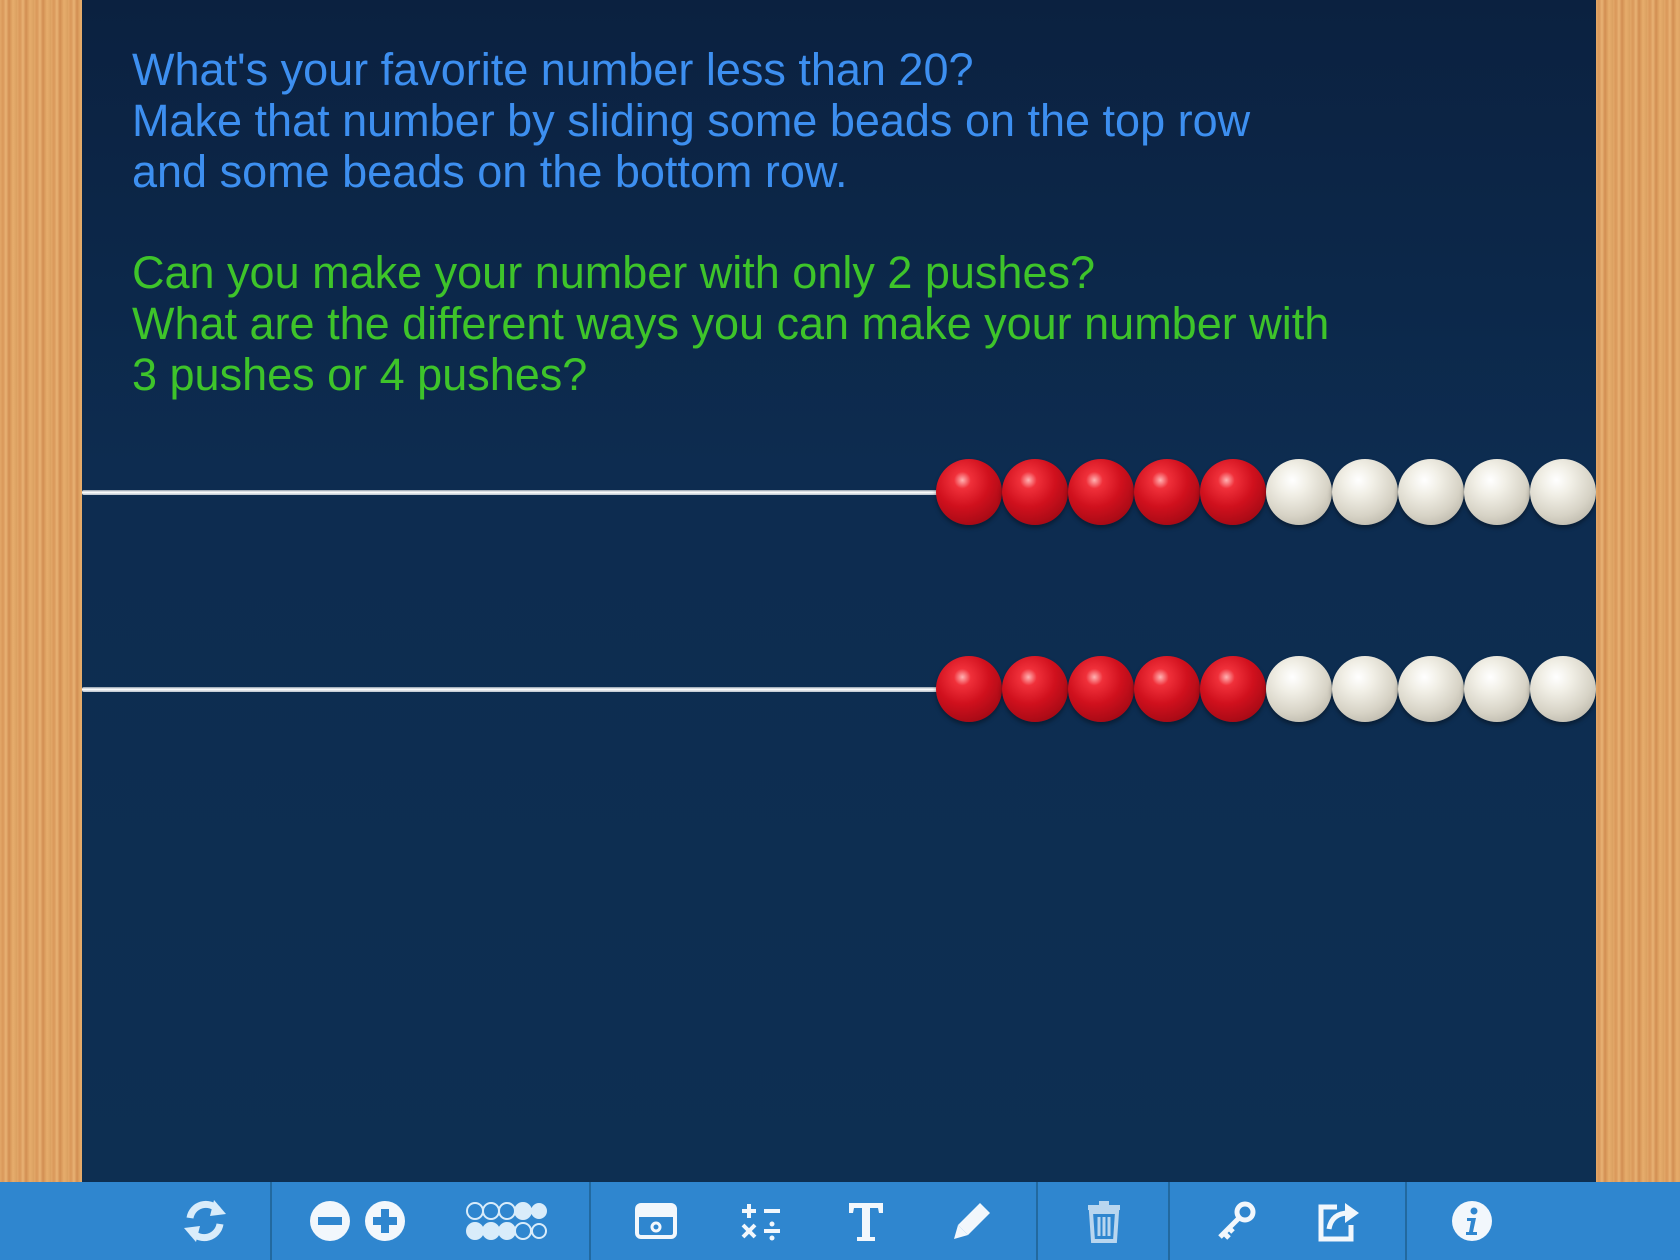 This screenshot has width=1680, height=1260. I want to click on trash-button, so click(1104, 1221).